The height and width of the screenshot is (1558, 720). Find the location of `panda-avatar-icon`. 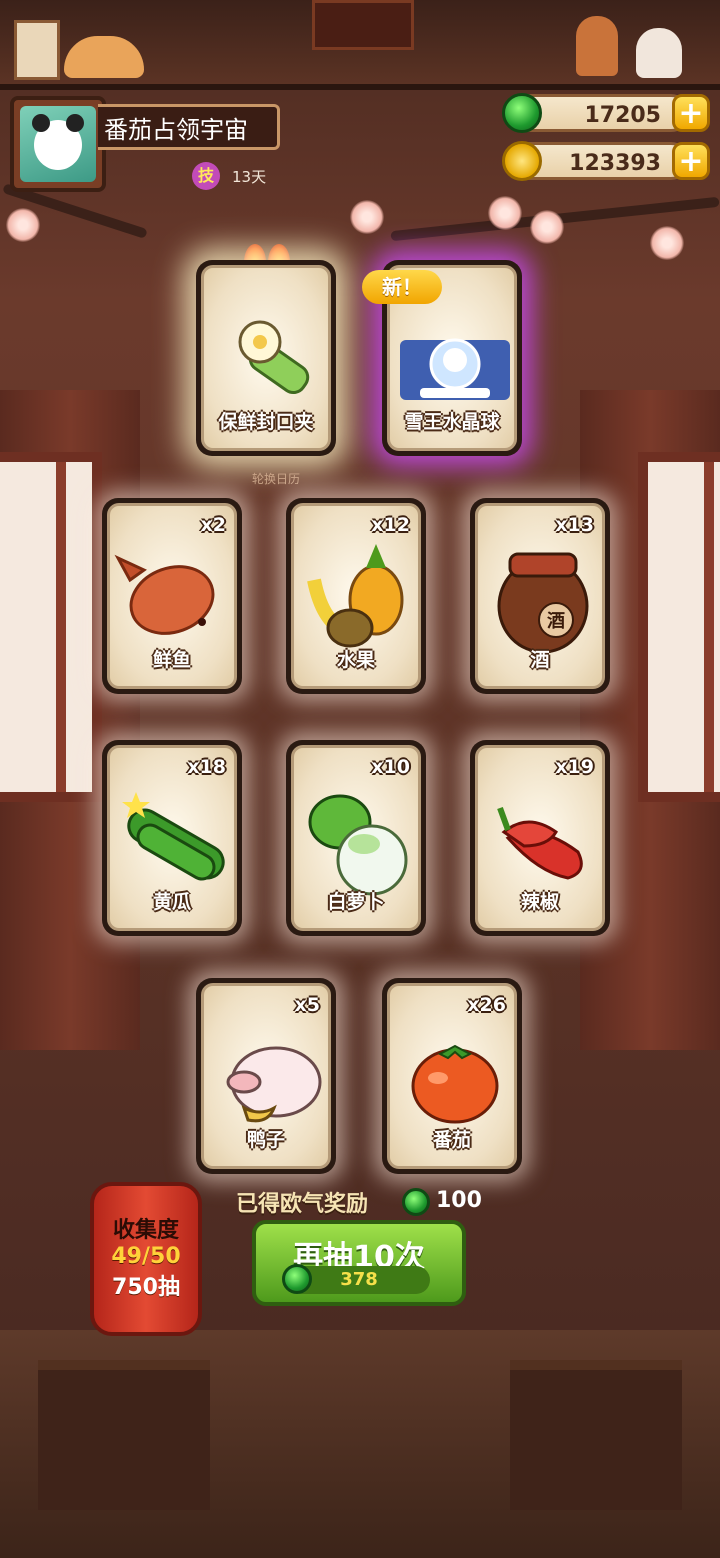

panda-avatar-icon is located at coordinates (58, 144).